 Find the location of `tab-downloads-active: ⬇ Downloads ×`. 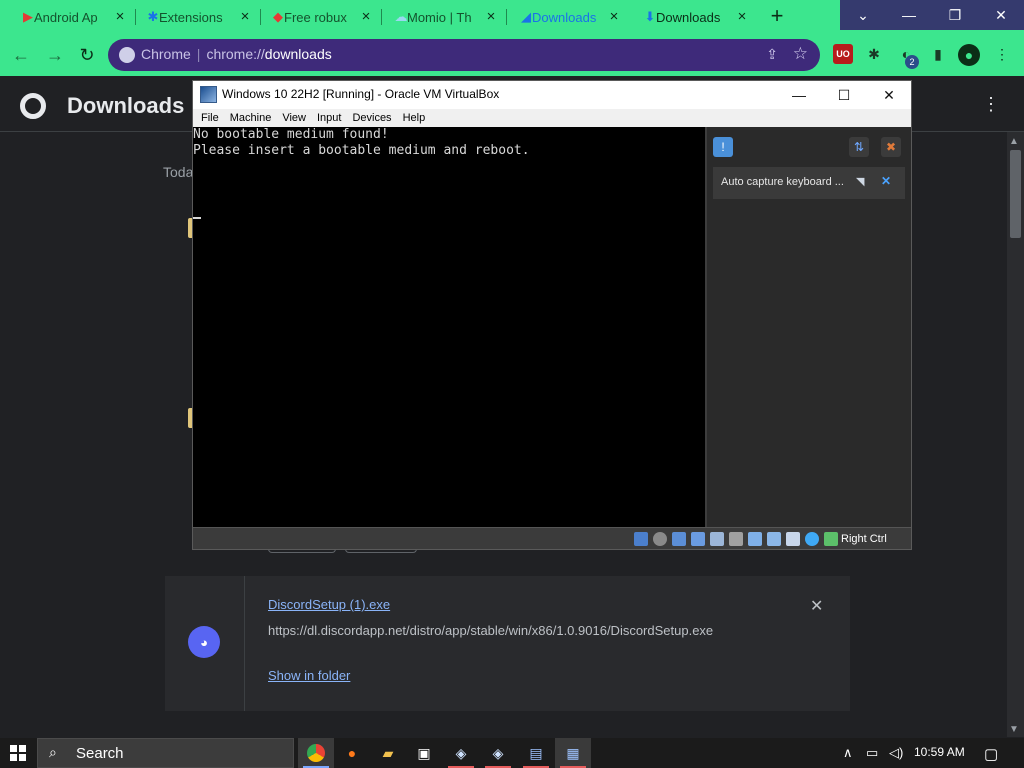

tab-downloads-active: ⬇ Downloads × is located at coordinates (696, 17).